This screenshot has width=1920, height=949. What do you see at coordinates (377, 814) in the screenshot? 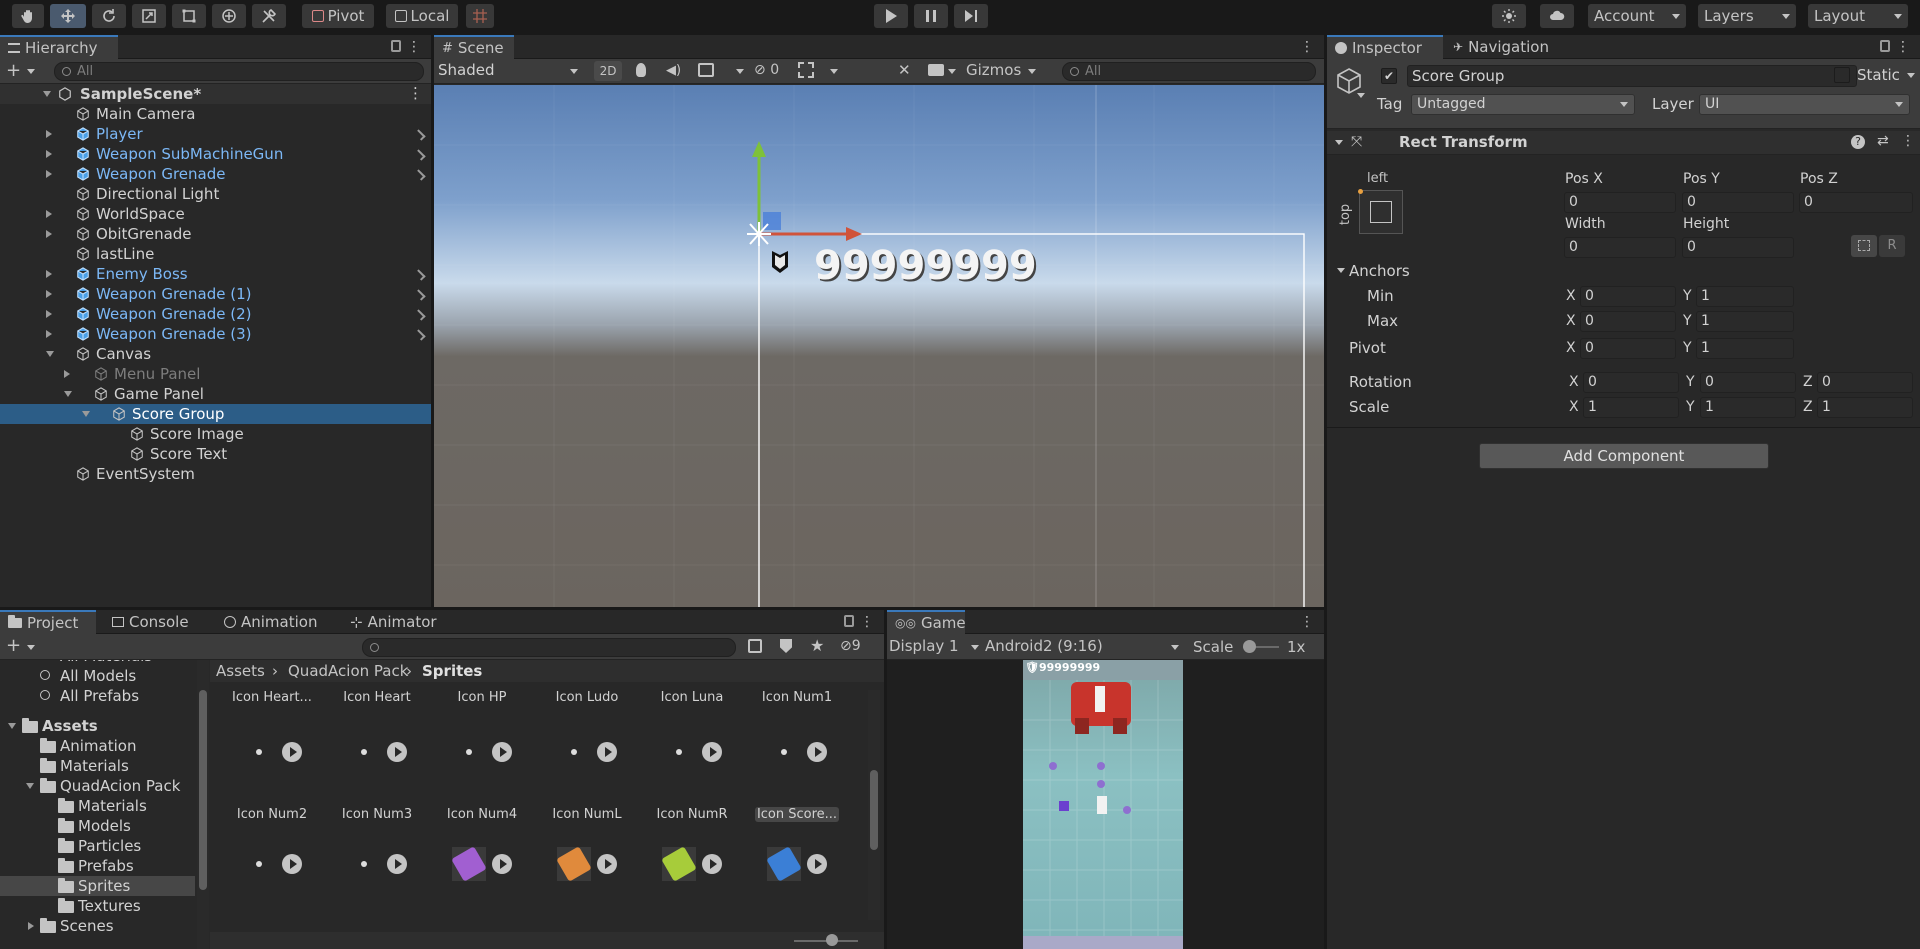
I see `asset-item-label: Icon Num3` at bounding box center [377, 814].